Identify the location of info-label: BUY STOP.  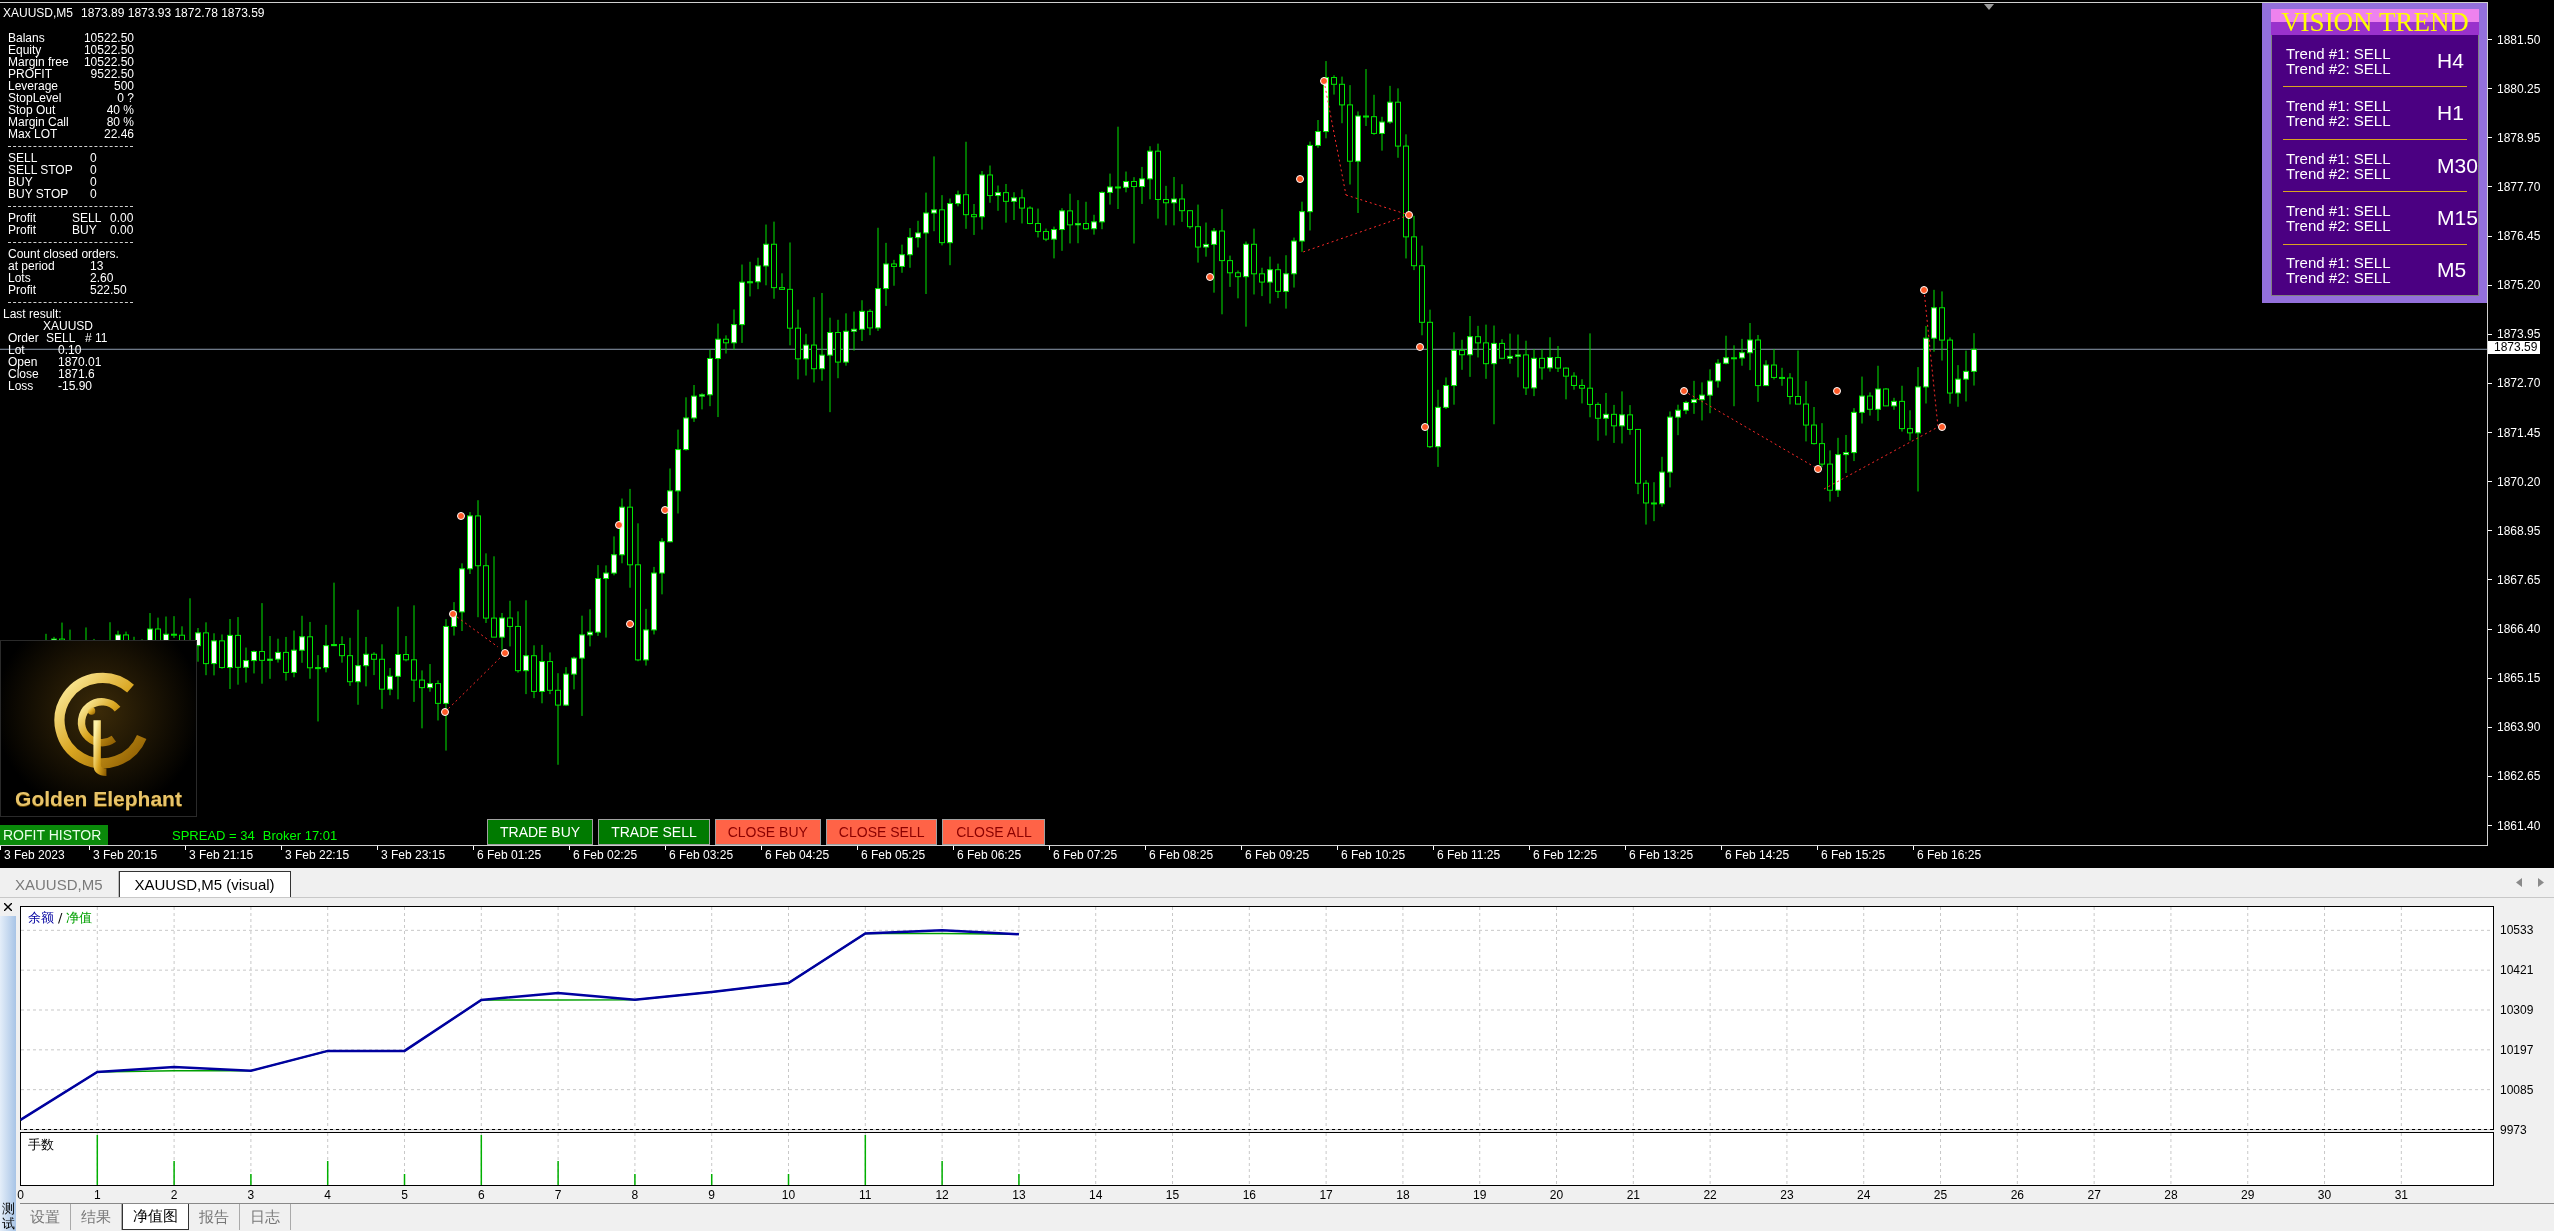
(39, 194).